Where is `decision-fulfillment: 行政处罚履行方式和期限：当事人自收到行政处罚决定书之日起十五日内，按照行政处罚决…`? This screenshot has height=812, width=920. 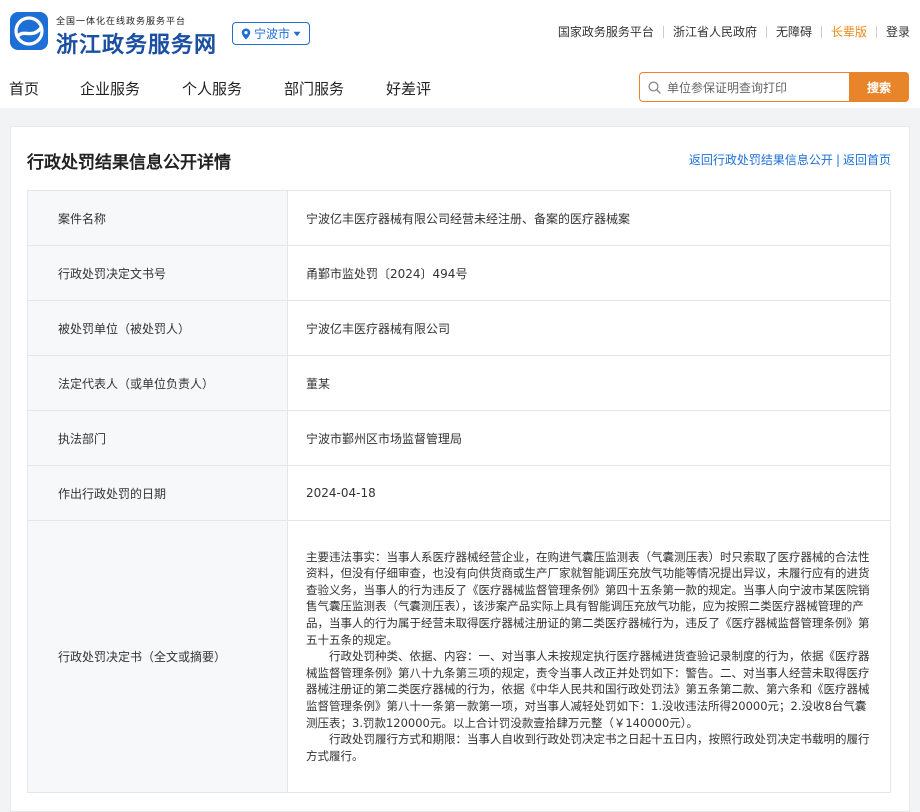 decision-fulfillment: 行政处罚履行方式和期限：当事人自收到行政处罚决定书之日起十五日内，按照行政处罚决… is located at coordinates (588, 747).